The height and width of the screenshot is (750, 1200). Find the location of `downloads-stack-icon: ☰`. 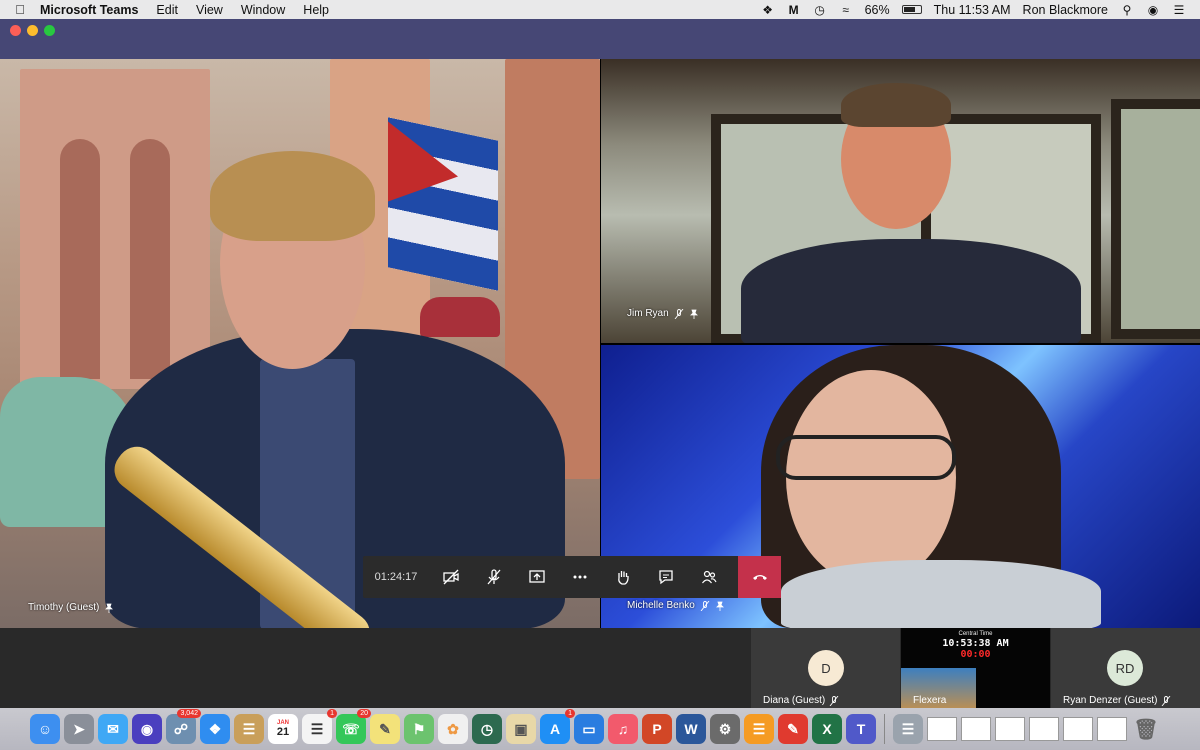

downloads-stack-icon: ☰ is located at coordinates (908, 729).